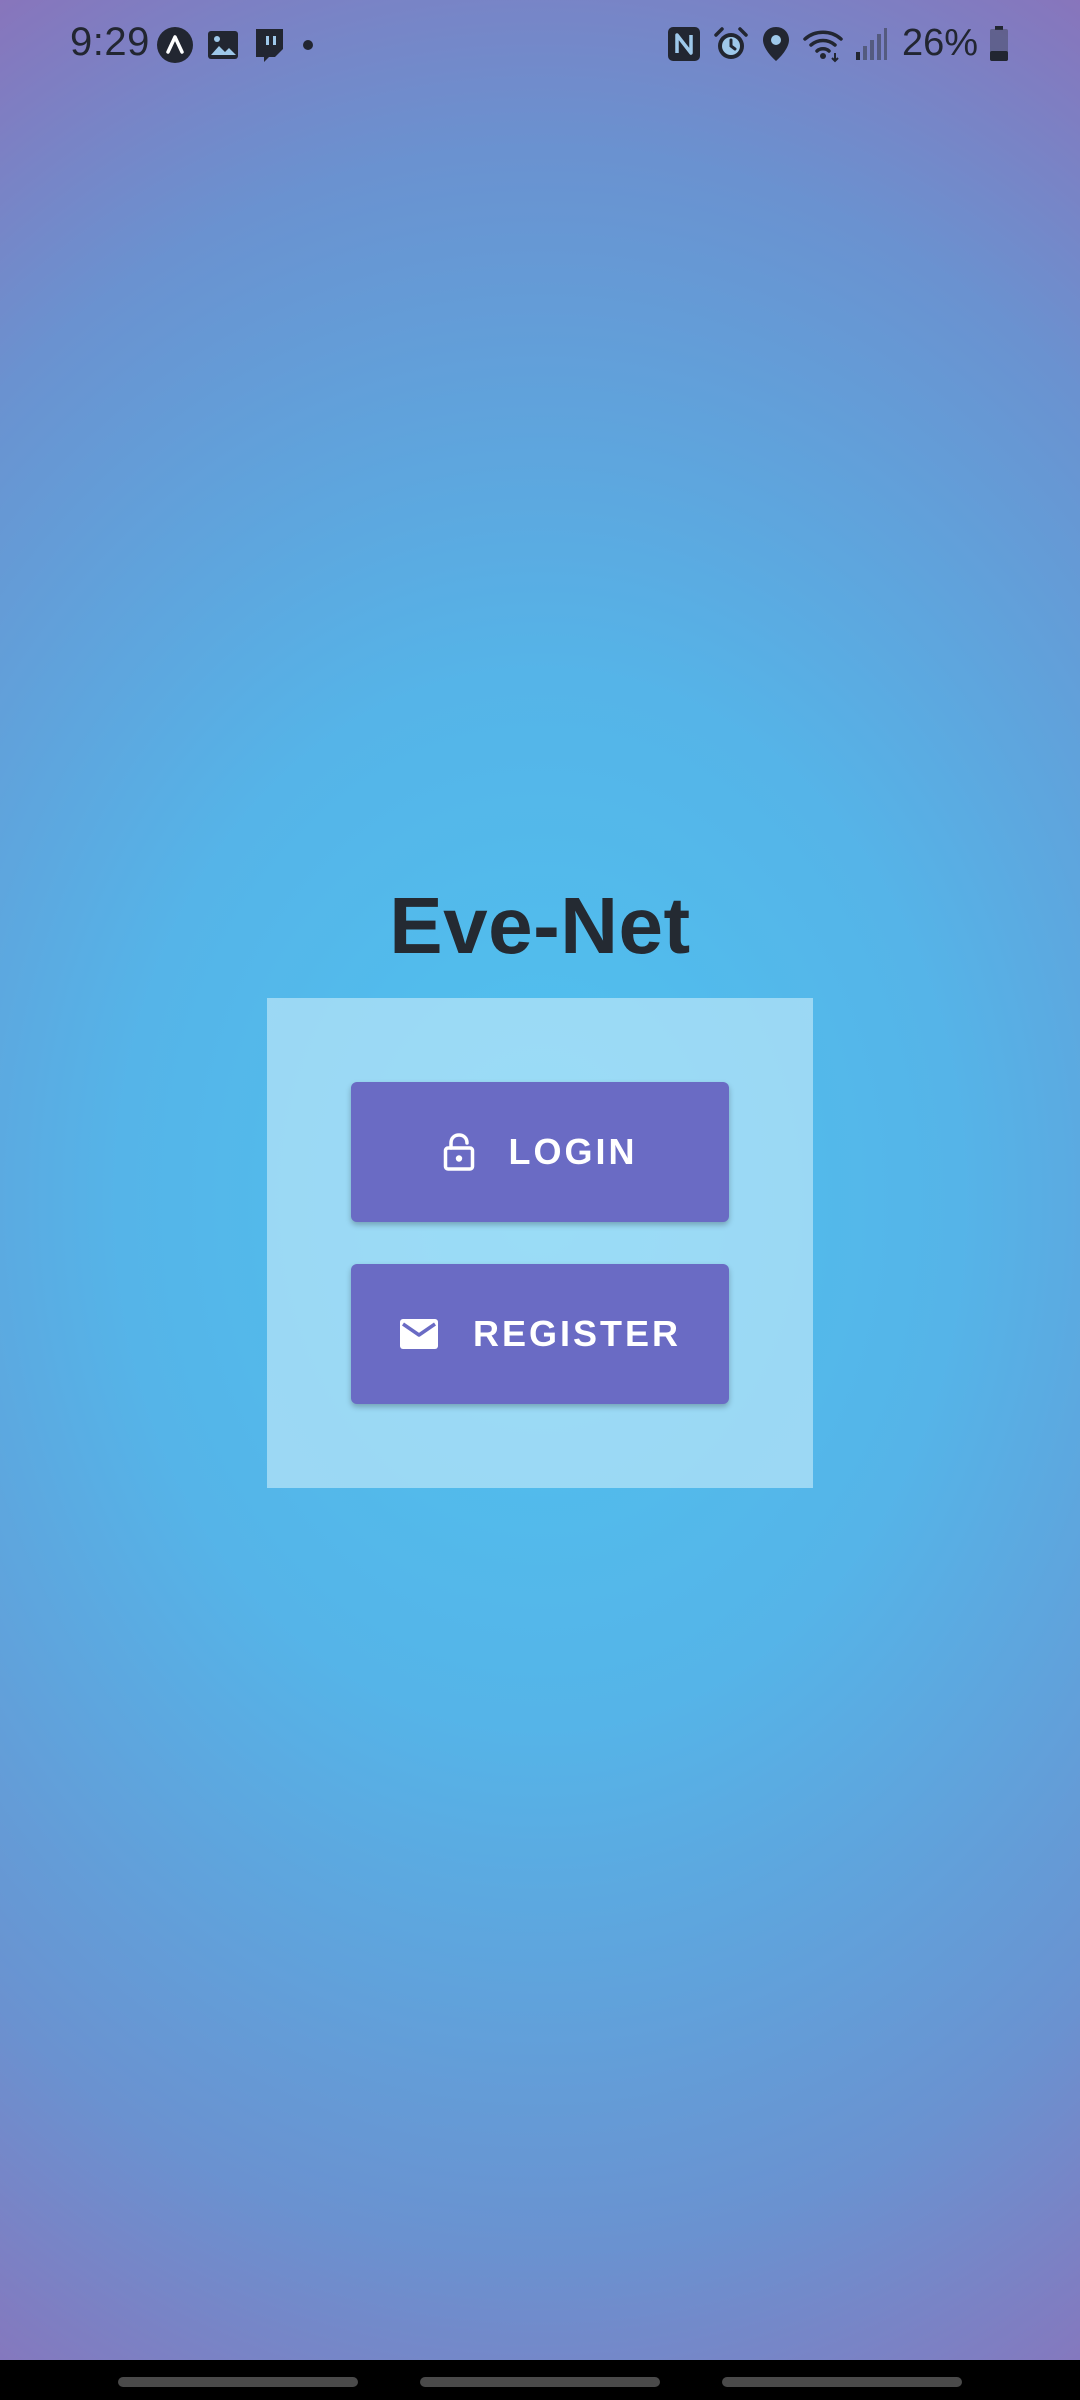 The width and height of the screenshot is (1080, 2400). What do you see at coordinates (308, 45) in the screenshot?
I see `notification-dot-icon` at bounding box center [308, 45].